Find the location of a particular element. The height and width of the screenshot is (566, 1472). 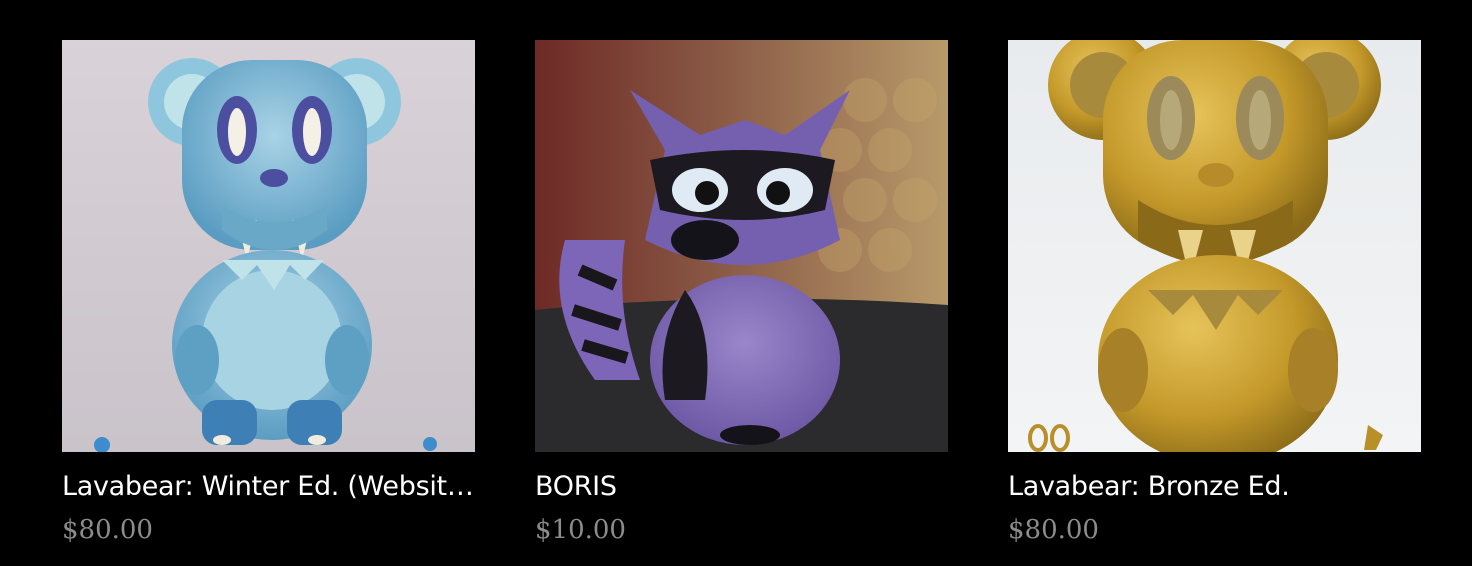

product-title: BORIS is located at coordinates (741, 487).